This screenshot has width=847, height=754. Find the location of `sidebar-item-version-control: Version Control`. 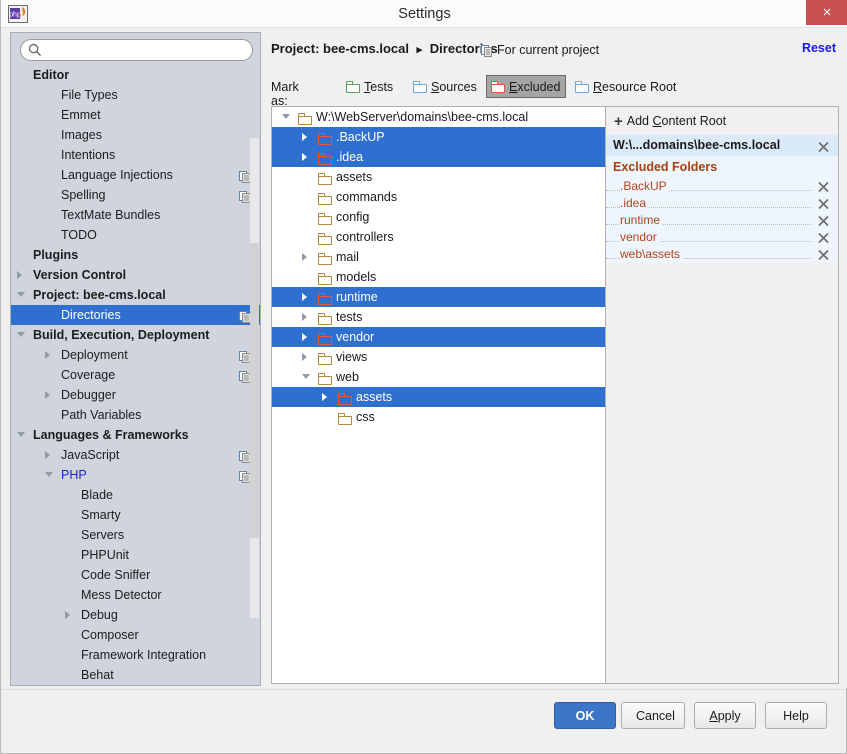

sidebar-item-version-control: Version Control is located at coordinates (135, 275).